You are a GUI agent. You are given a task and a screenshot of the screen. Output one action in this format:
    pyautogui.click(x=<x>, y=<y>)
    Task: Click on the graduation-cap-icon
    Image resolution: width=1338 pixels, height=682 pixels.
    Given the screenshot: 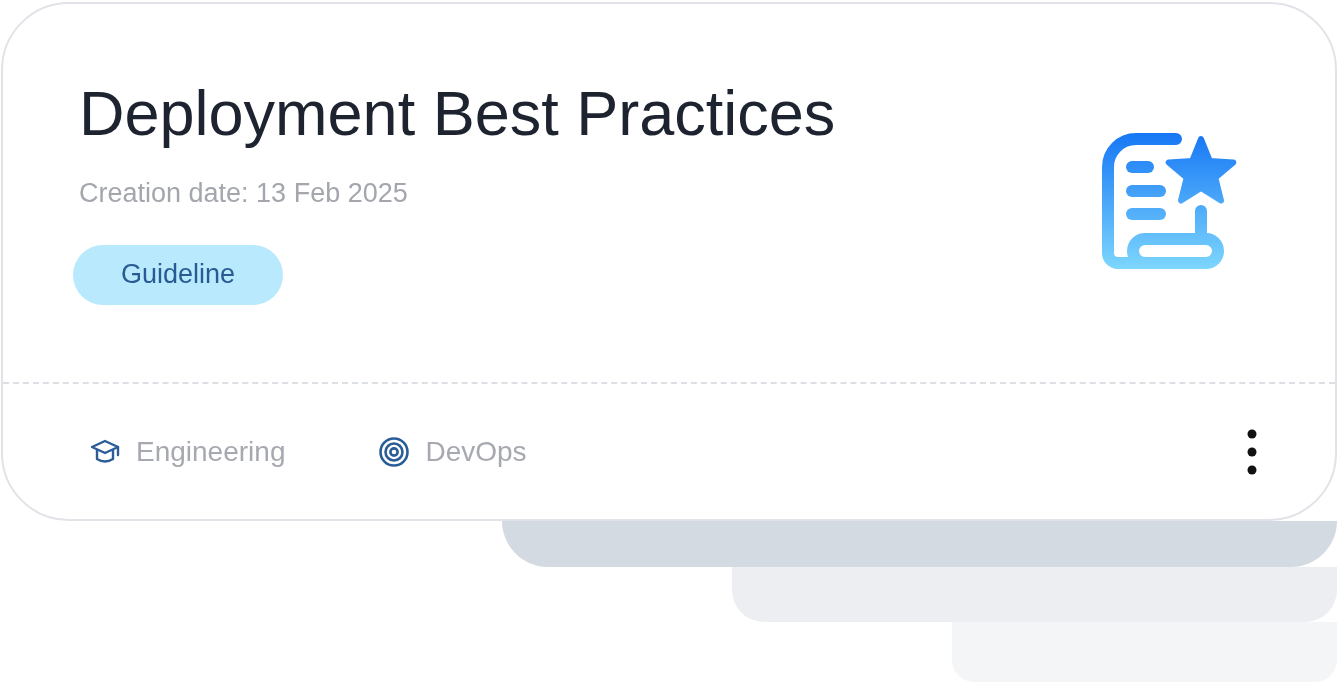 What is the action you would take?
    pyautogui.click(x=105, y=451)
    